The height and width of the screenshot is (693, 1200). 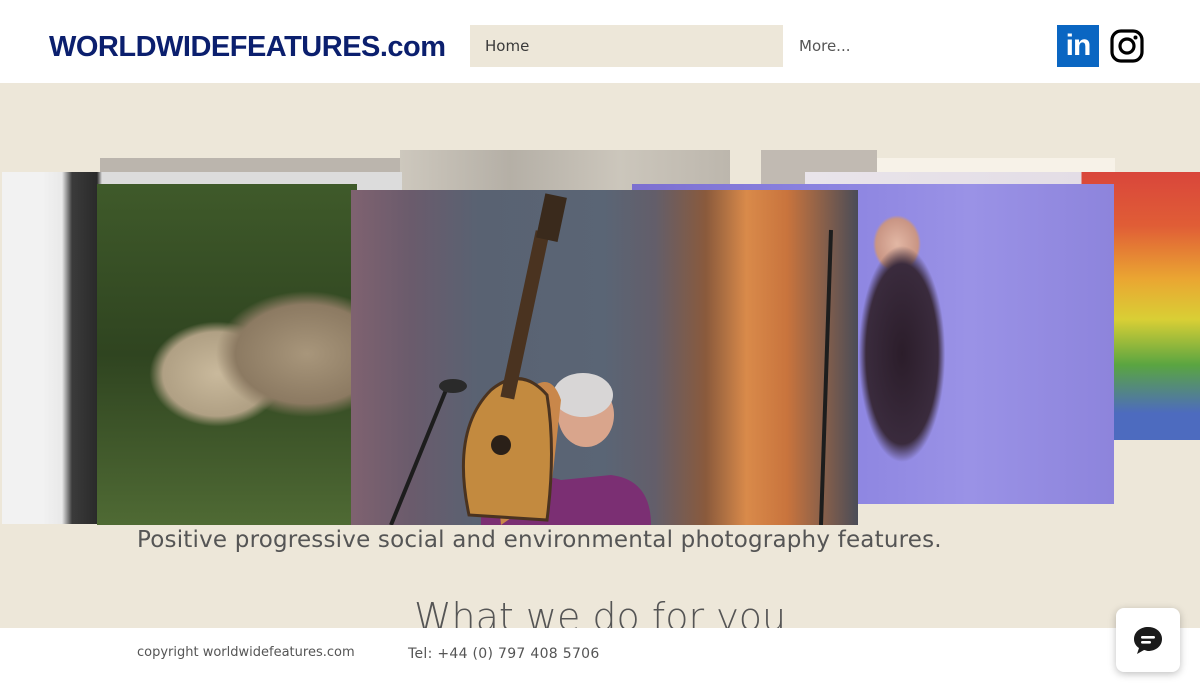 I want to click on site-header: WORLDWIDEFEATURES.com Home More... in, so click(x=600, y=41).